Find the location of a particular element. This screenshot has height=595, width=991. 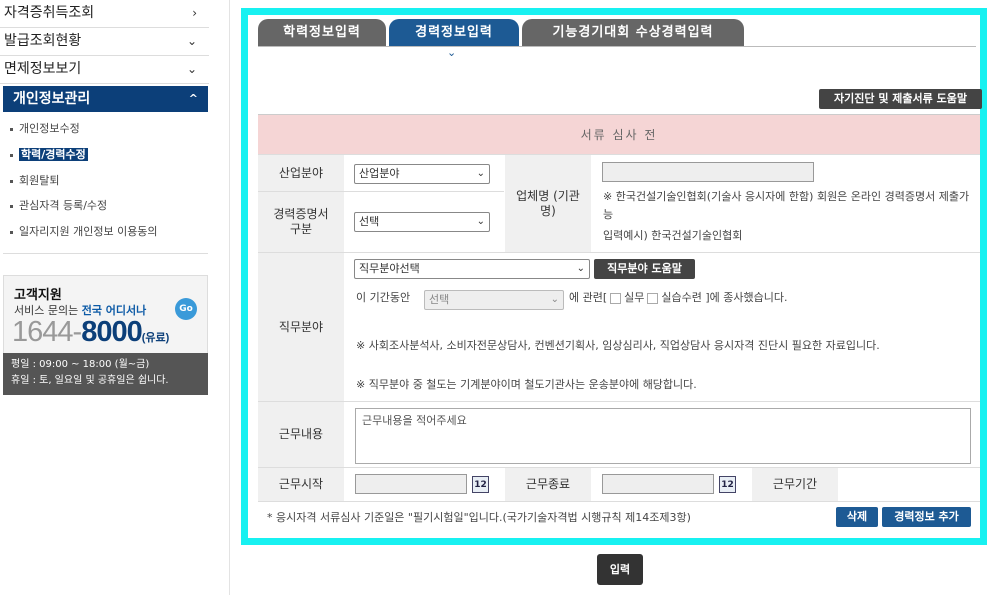

practice-checkbox is located at coordinates (616, 298).